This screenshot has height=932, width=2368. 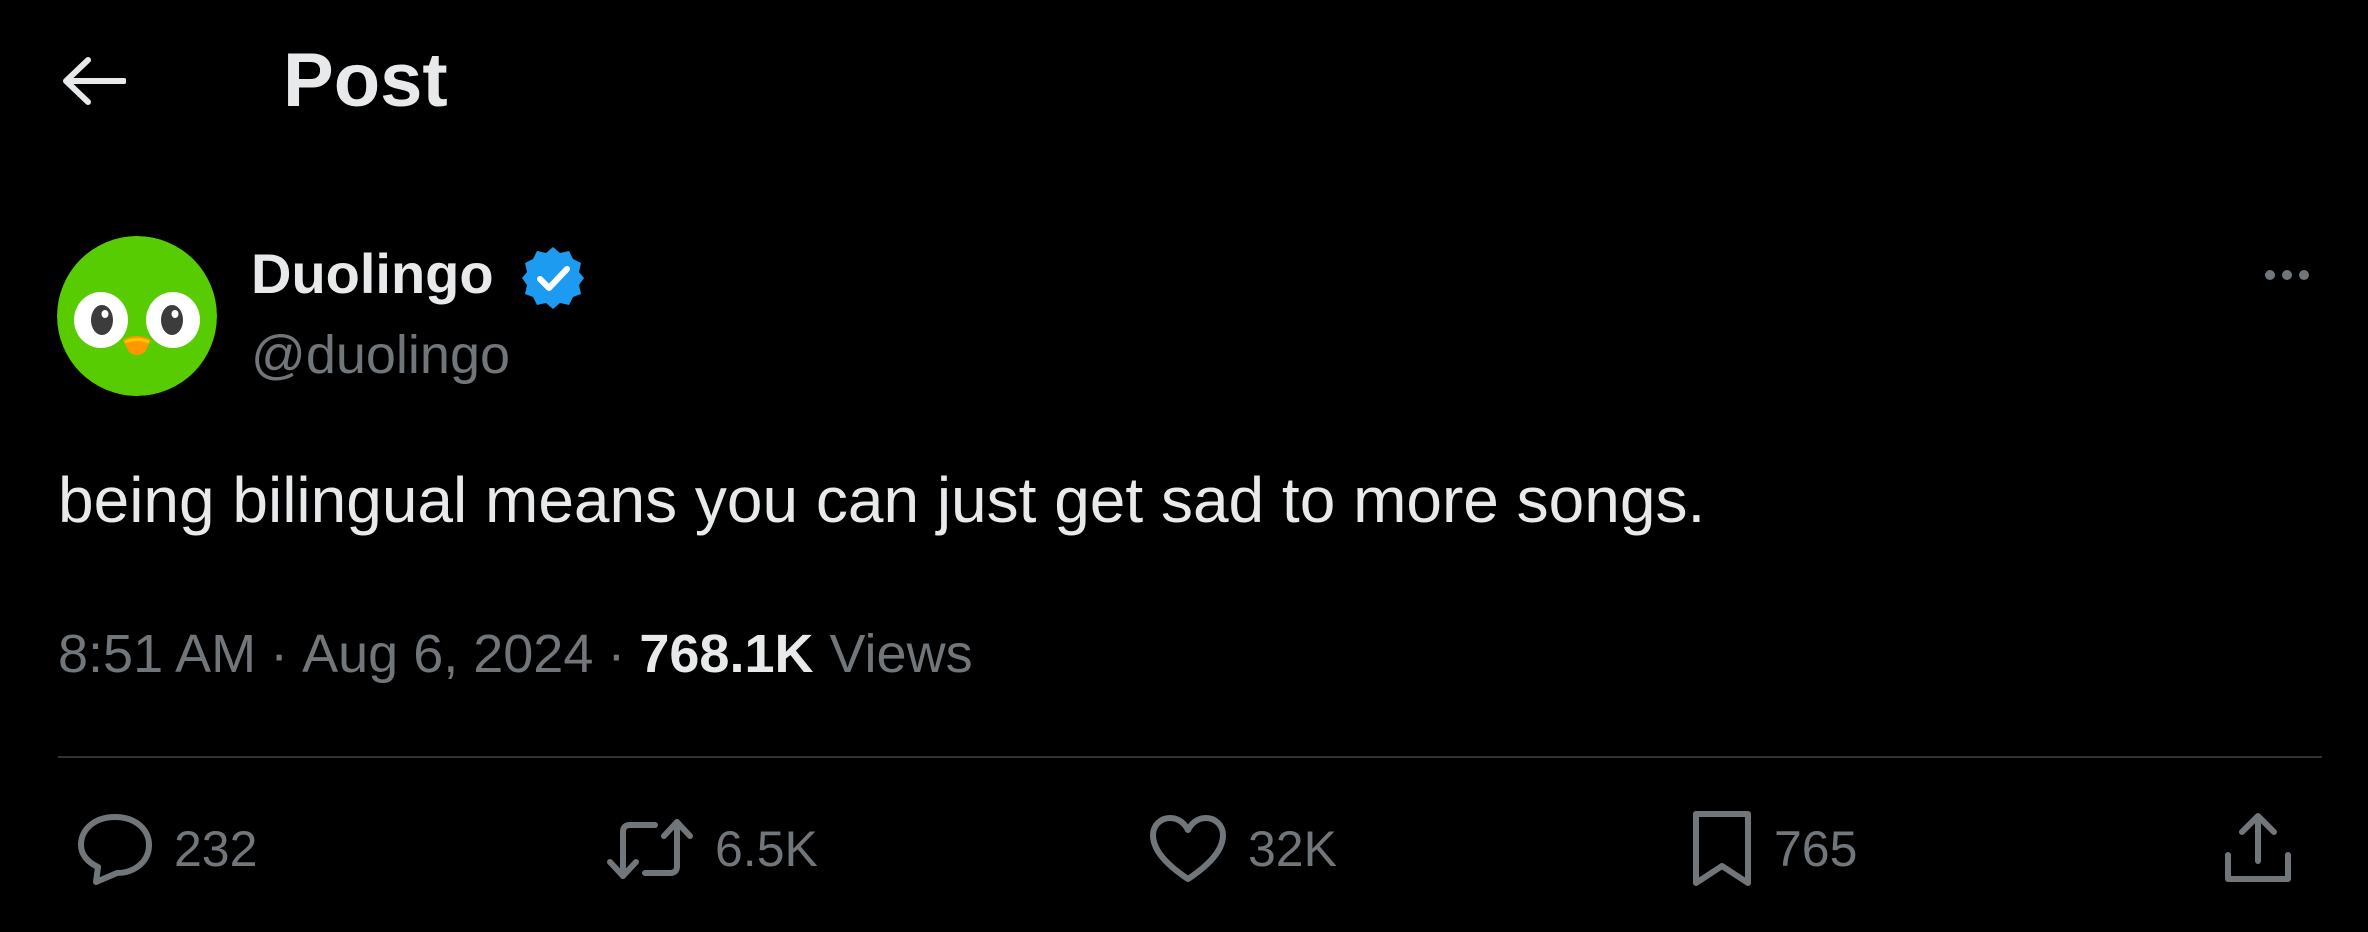 I want to click on share-button, so click(x=2258, y=849).